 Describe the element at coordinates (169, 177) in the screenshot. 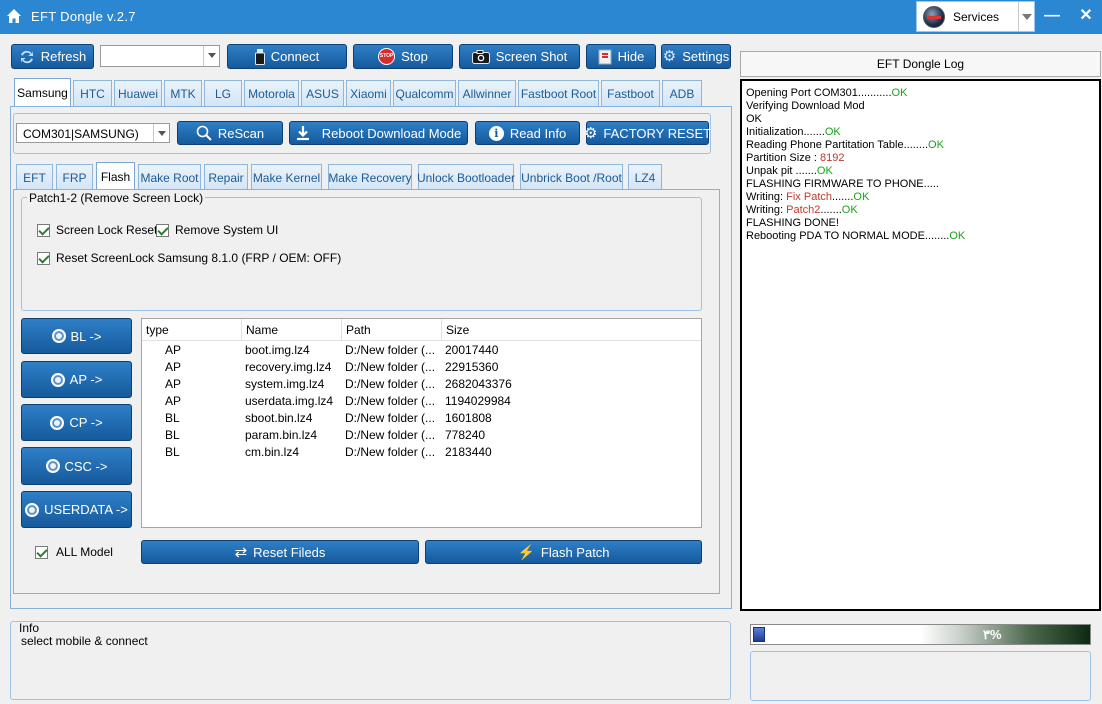

I see `tab-make-root: Make Root` at that location.